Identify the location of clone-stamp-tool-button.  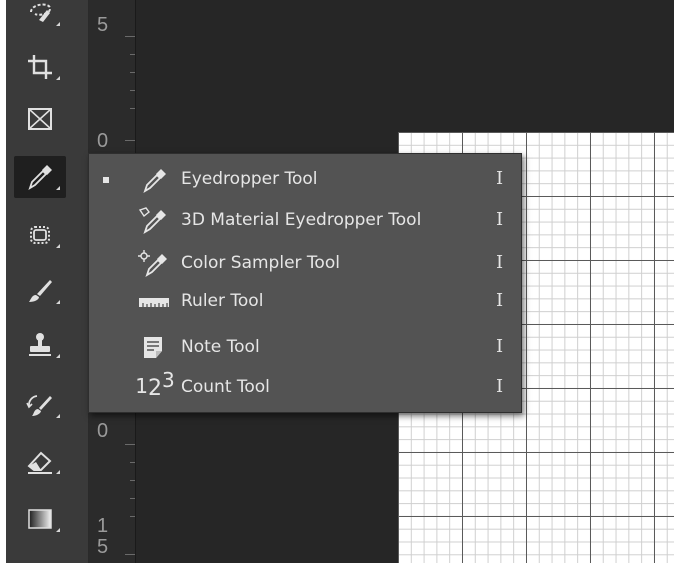
(40, 345).